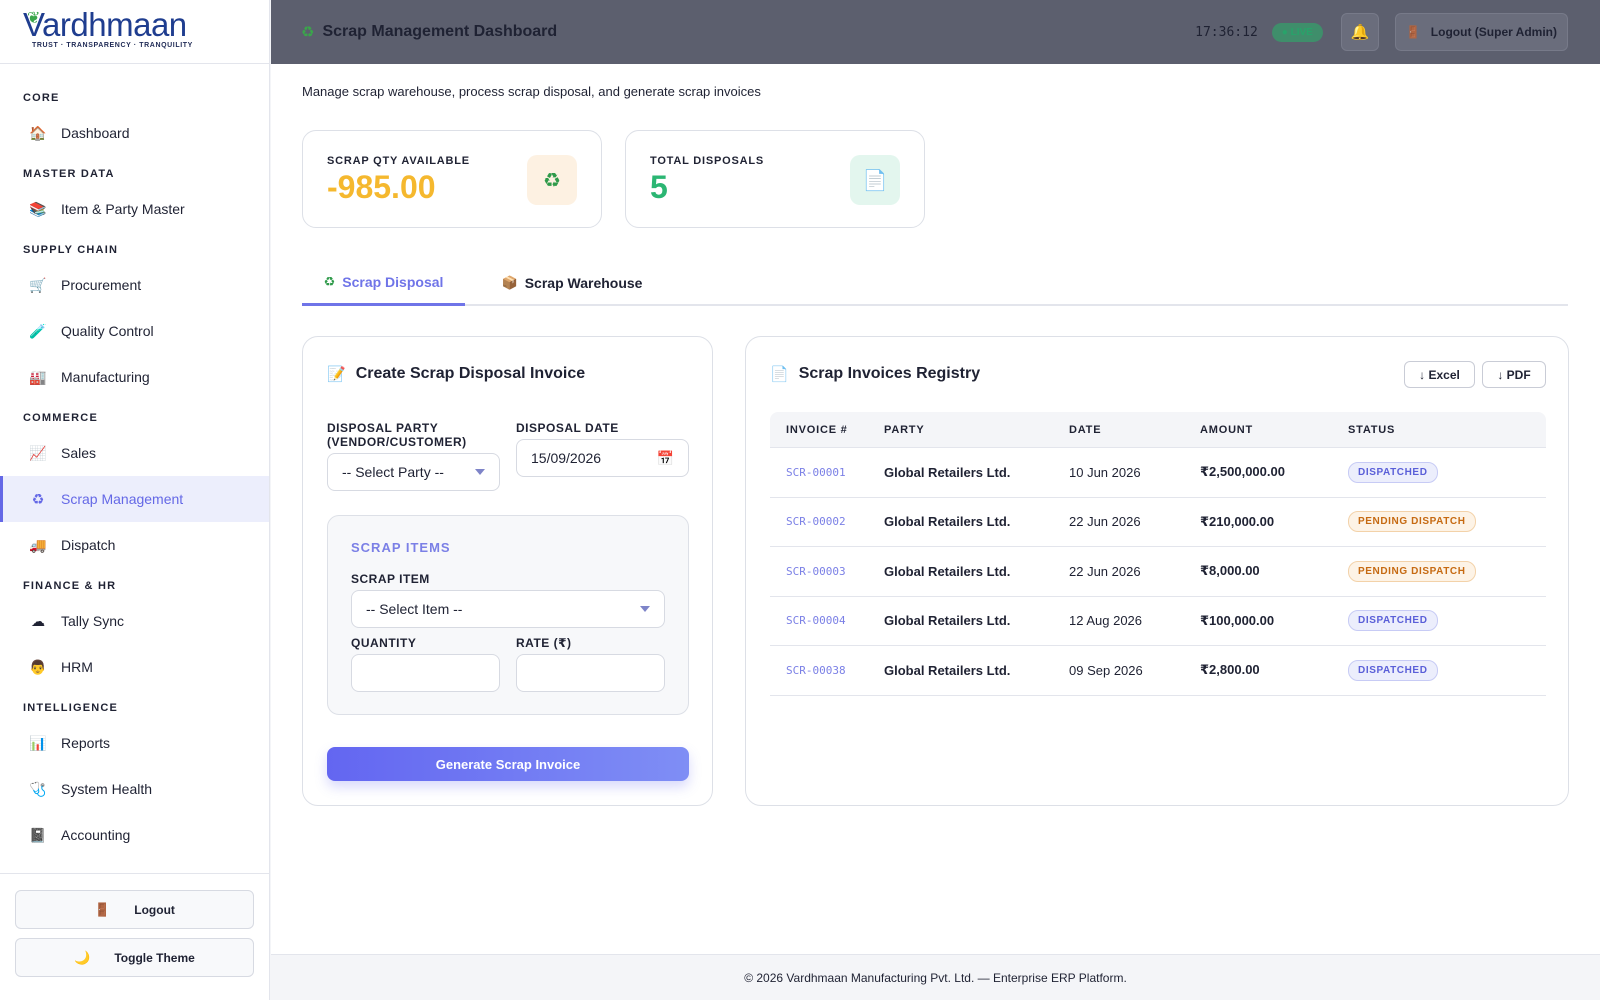 Image resolution: width=1600 pixels, height=1000 pixels. Describe the element at coordinates (134, 453) in the screenshot. I see `sidebar-item-sales: 📈 Sales` at that location.